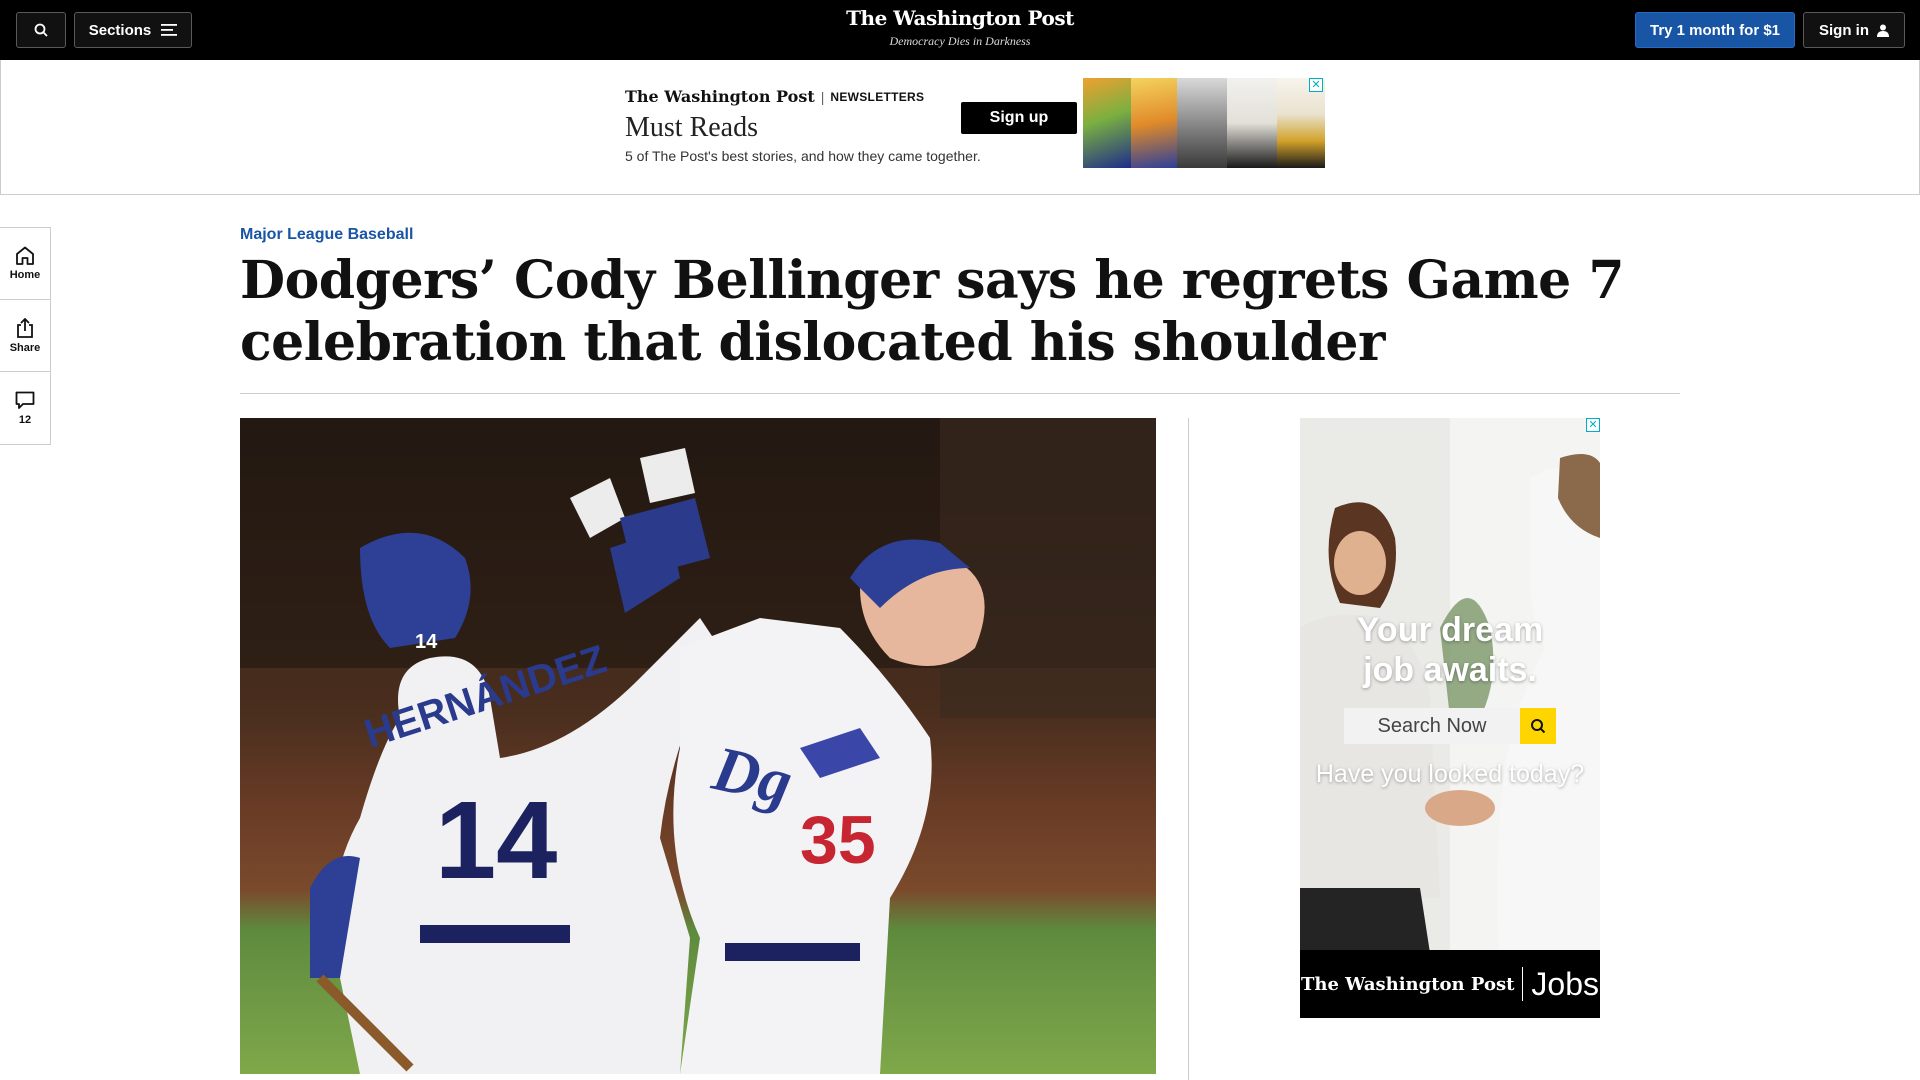 This screenshot has height=1080, width=1920. I want to click on rail-home: Home, so click(25, 264).